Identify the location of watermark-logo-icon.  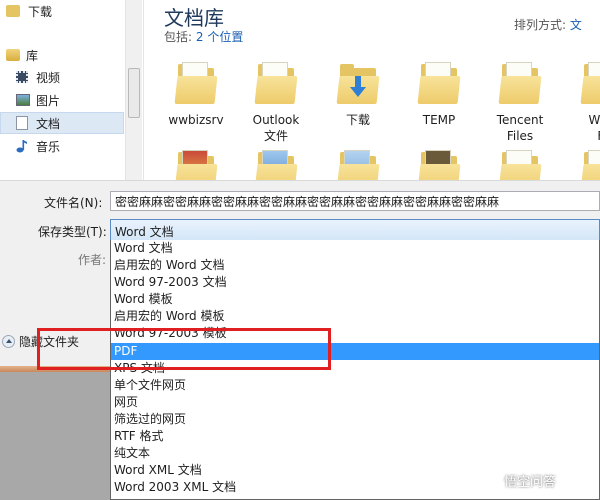
(490, 480).